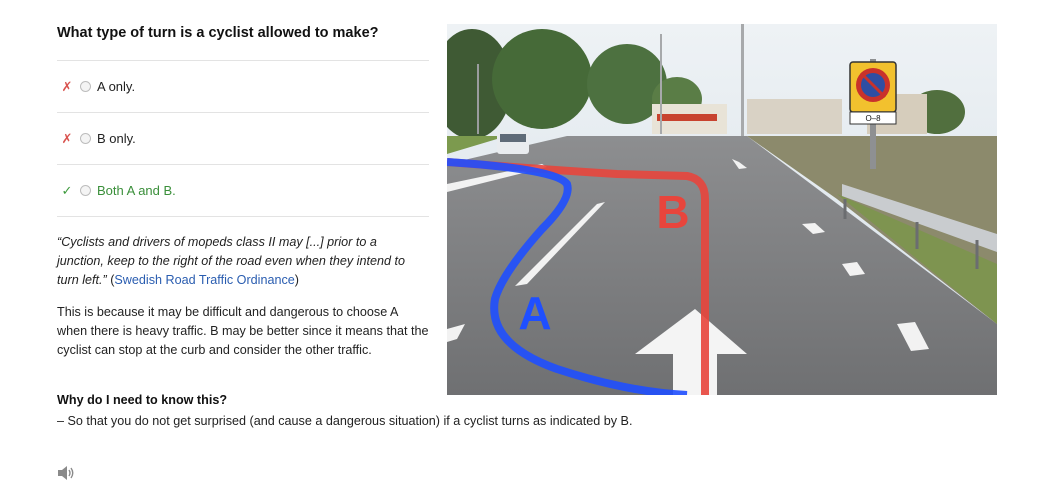 The width and height of the screenshot is (1063, 490). Describe the element at coordinates (672, 212) in the screenshot. I see `label-b: B` at that location.